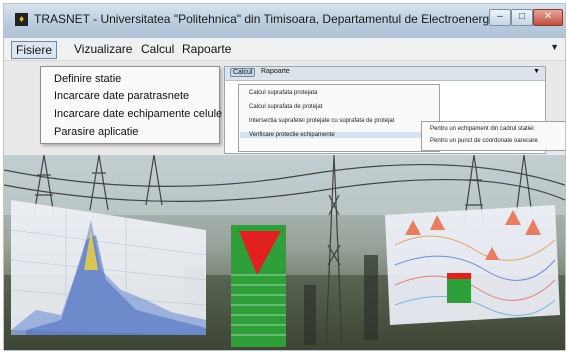 The image size is (567, 352). I want to click on grid-plot-center, so click(258, 286).